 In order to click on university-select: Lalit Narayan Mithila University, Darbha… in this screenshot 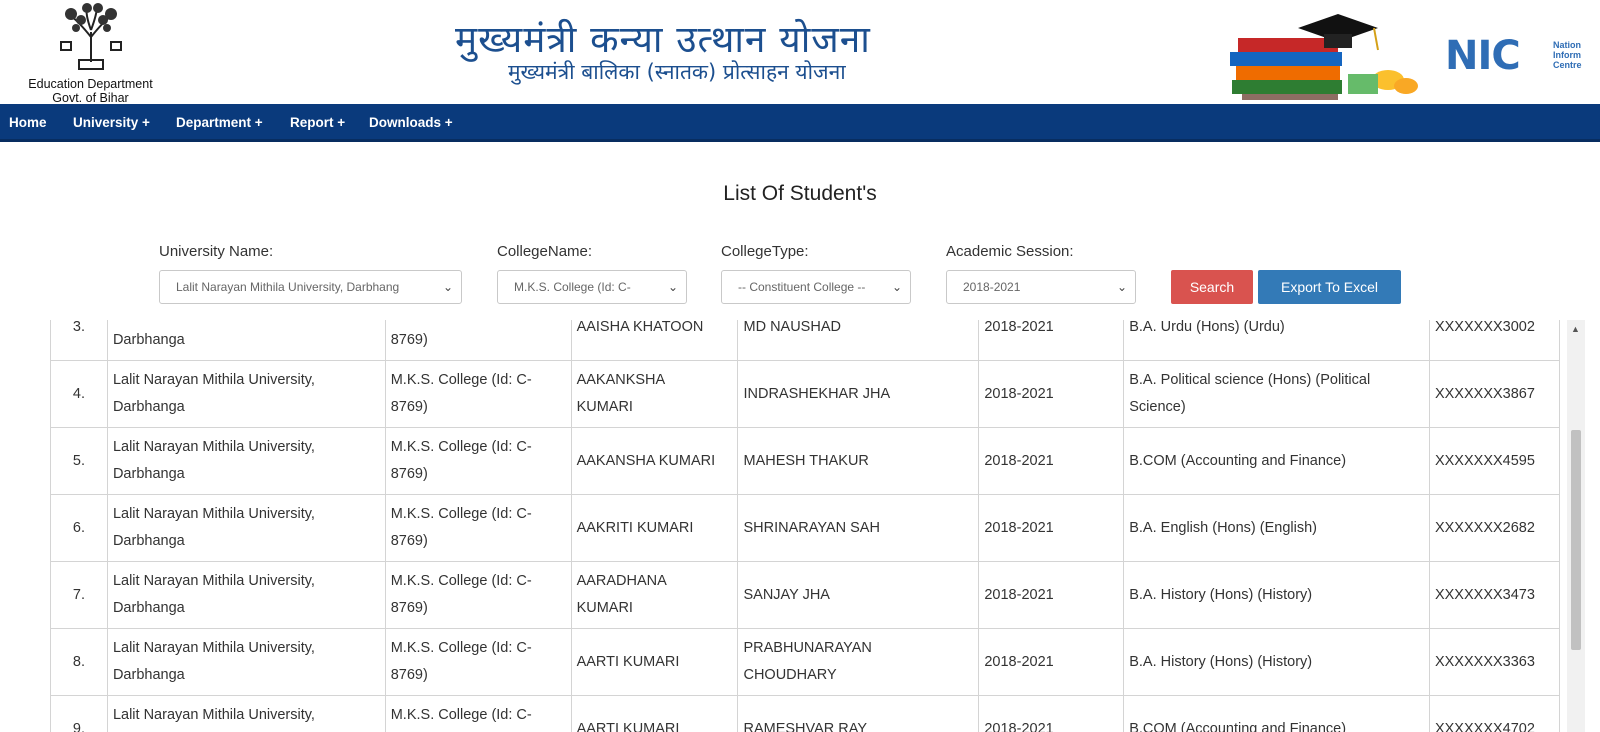, I will do `click(310, 287)`.